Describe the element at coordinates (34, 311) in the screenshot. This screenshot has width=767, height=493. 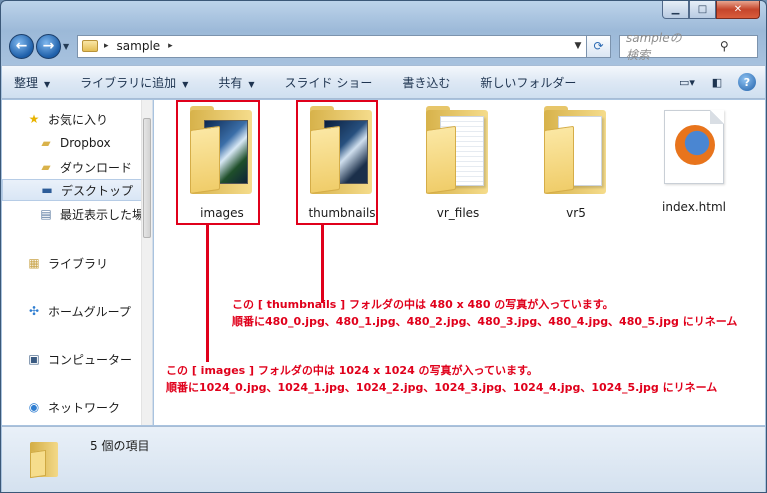
I see `homegroup-icon: ✣` at that location.